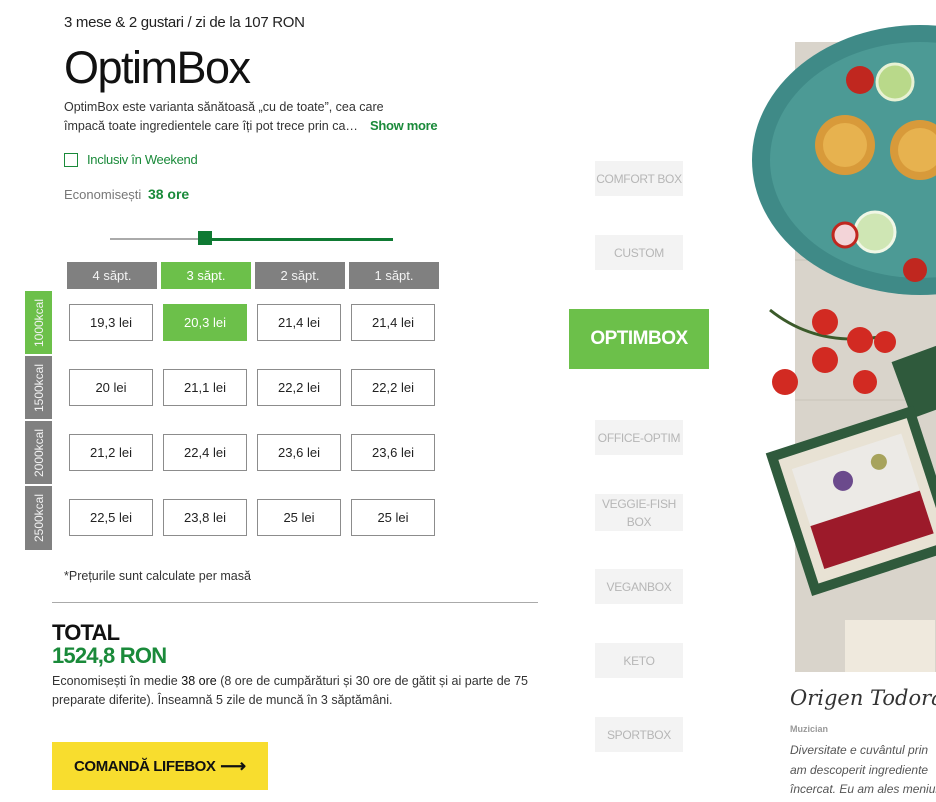  What do you see at coordinates (639, 339) in the screenshot?
I see `menu-item-optimbox-active: OPTIMBOX` at bounding box center [639, 339].